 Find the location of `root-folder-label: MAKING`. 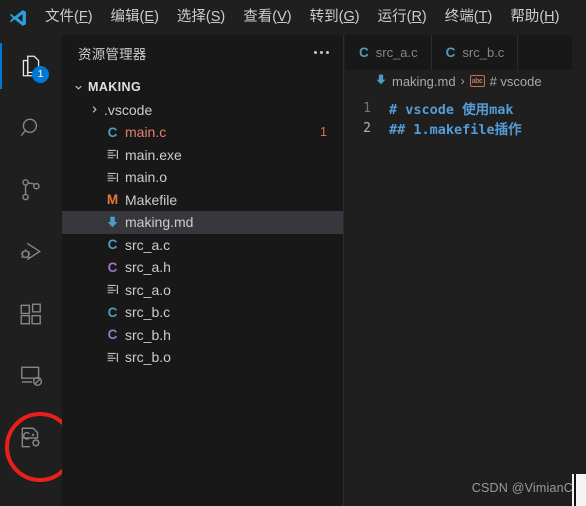

root-folder-label: MAKING is located at coordinates (115, 87).